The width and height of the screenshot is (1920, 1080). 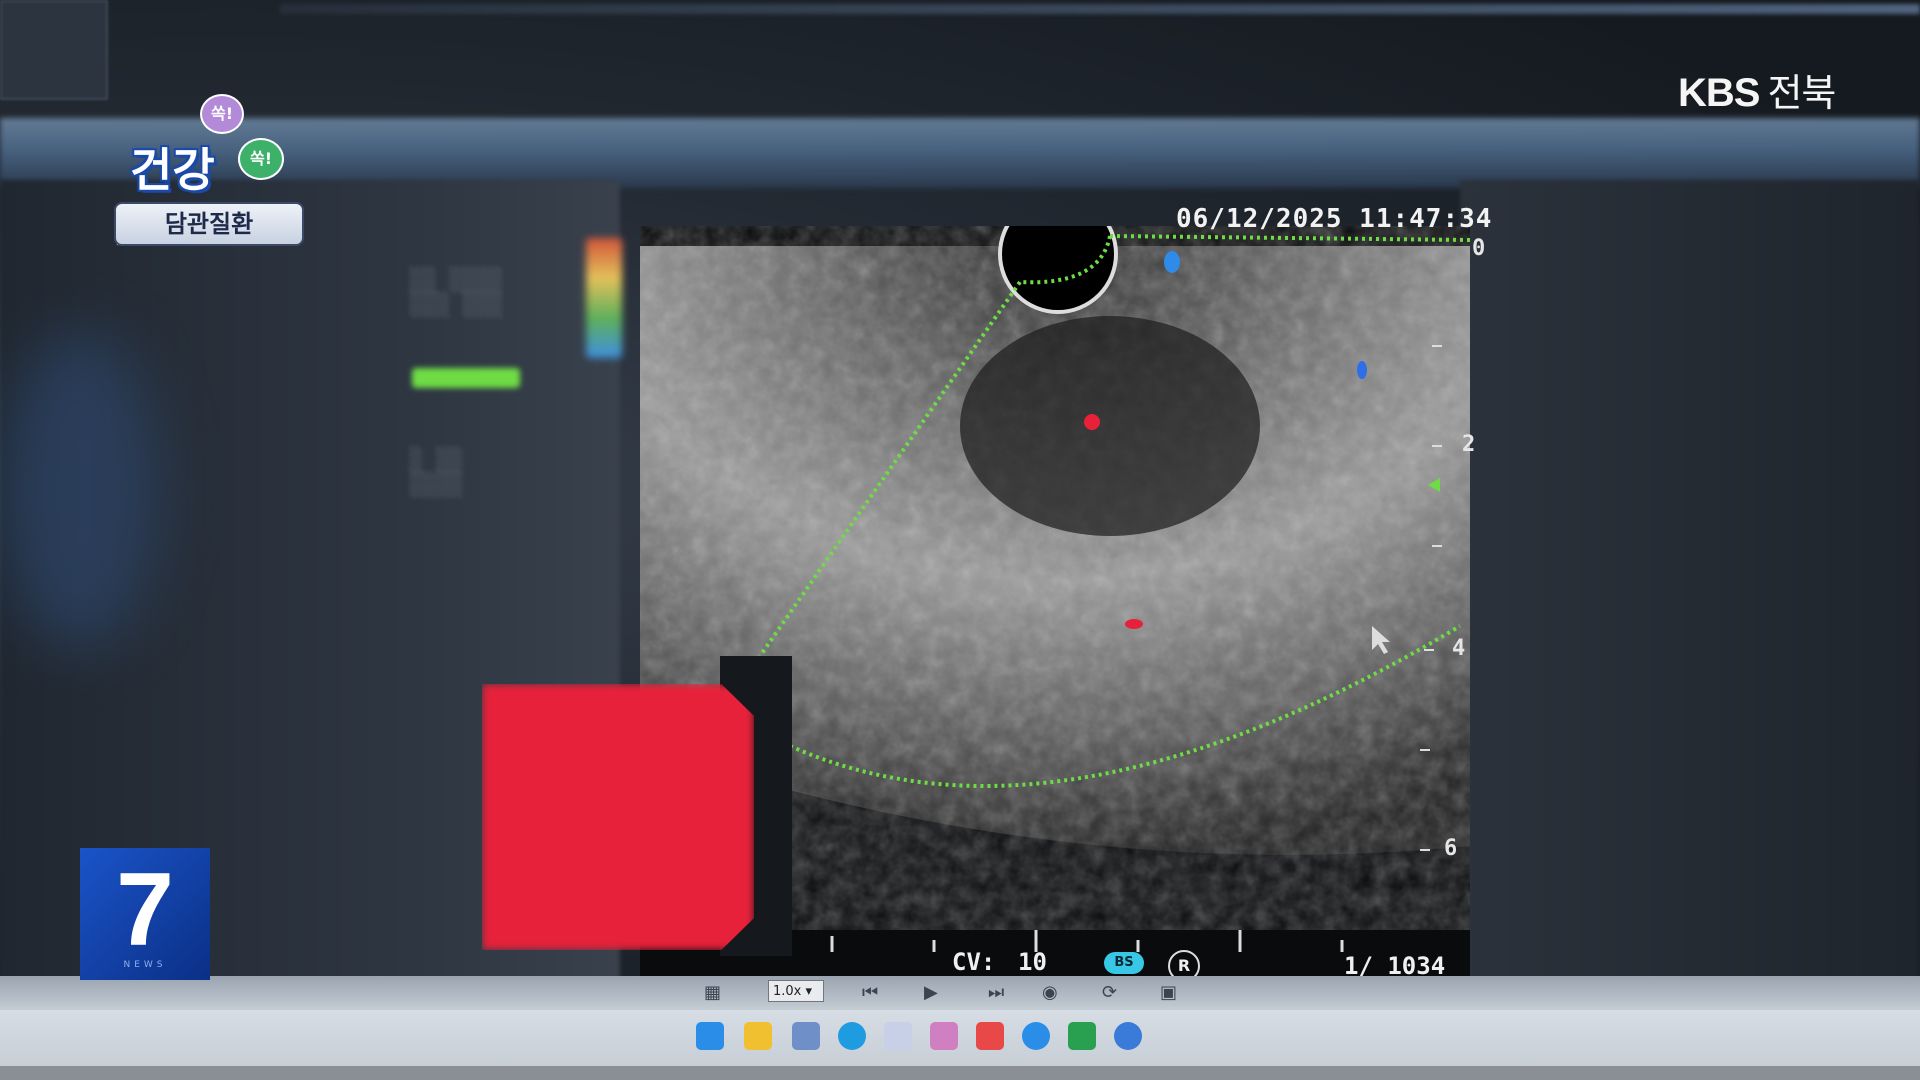 I want to click on cv-value: 10, so click(x=1032, y=962).